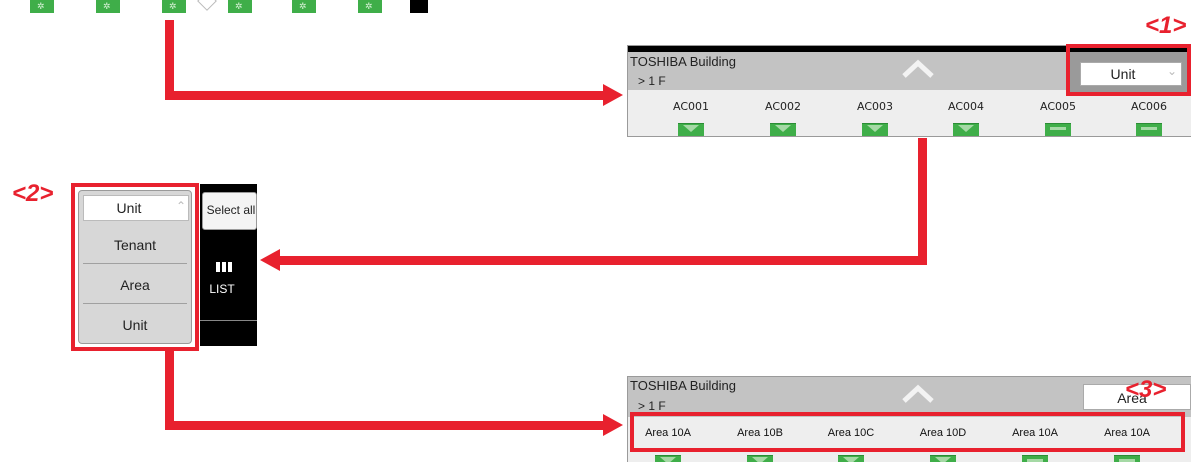 The width and height of the screenshot is (1191, 462). I want to click on callout-3: <3>, so click(1146, 389).